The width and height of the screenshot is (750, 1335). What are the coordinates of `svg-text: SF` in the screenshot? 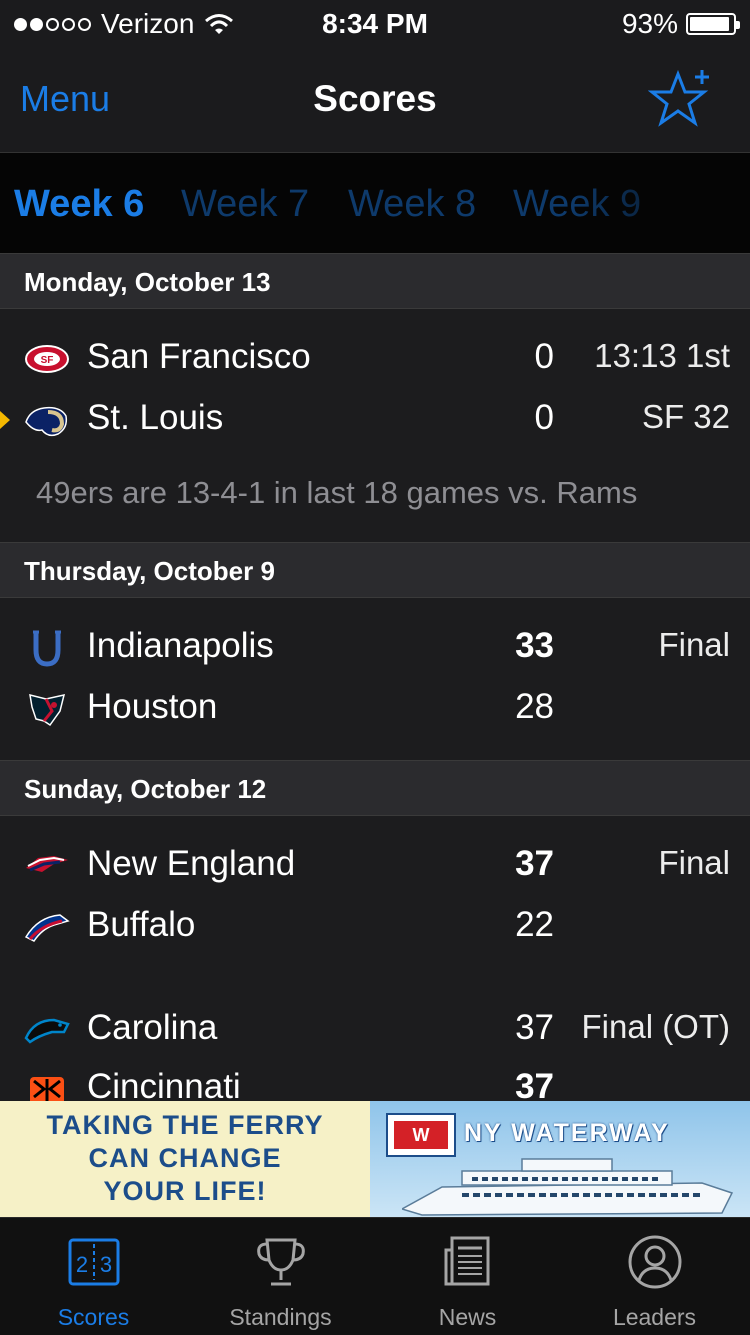 It's located at (47, 360).